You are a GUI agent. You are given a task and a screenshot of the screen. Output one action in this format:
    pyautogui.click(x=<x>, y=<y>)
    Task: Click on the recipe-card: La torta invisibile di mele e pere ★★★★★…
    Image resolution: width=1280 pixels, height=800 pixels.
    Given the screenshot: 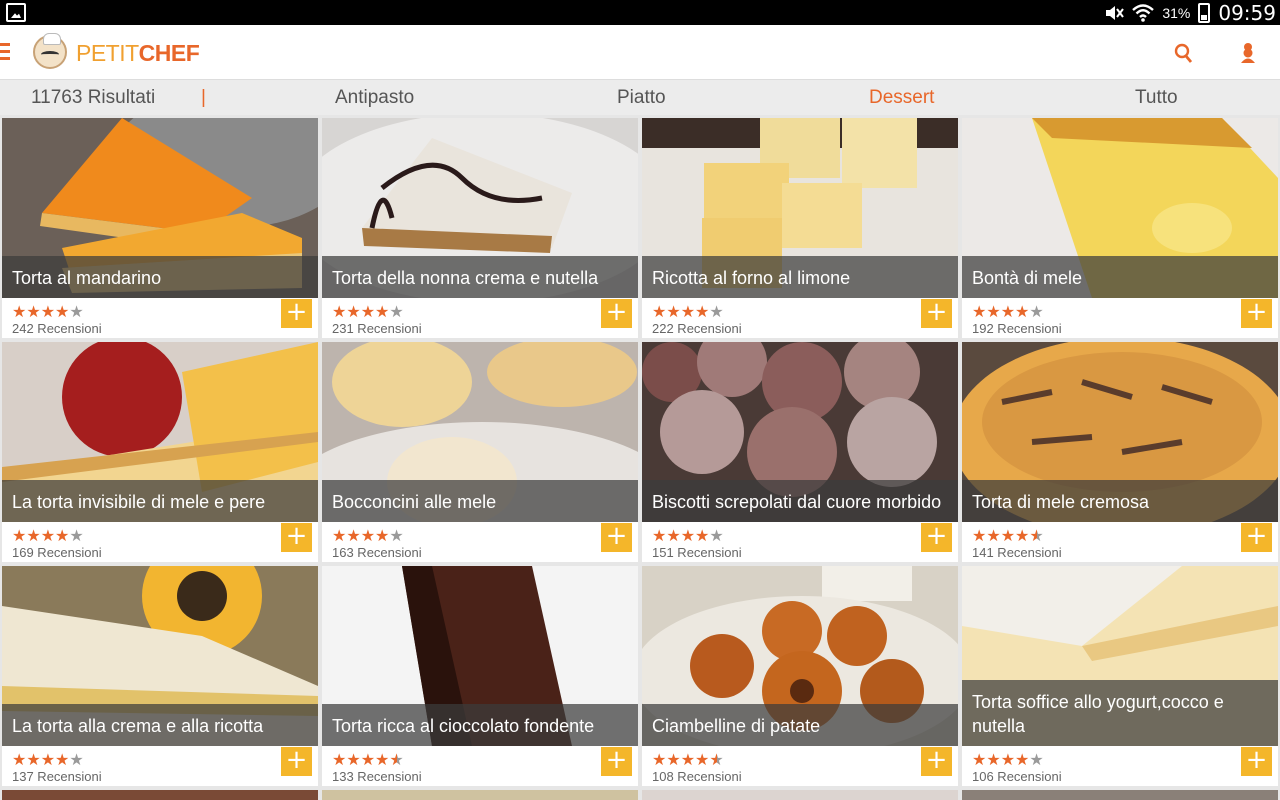 What is the action you would take?
    pyautogui.click(x=160, y=452)
    